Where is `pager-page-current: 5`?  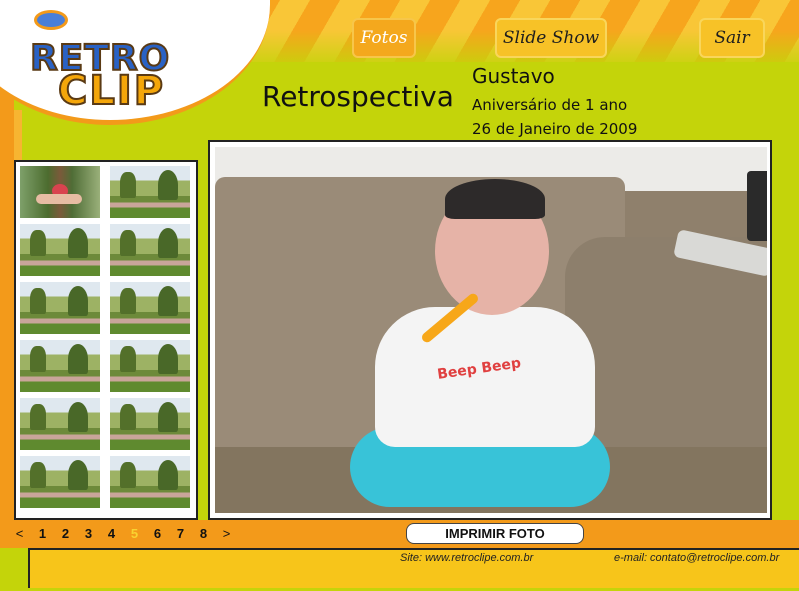 pager-page-current: 5 is located at coordinates (134, 533).